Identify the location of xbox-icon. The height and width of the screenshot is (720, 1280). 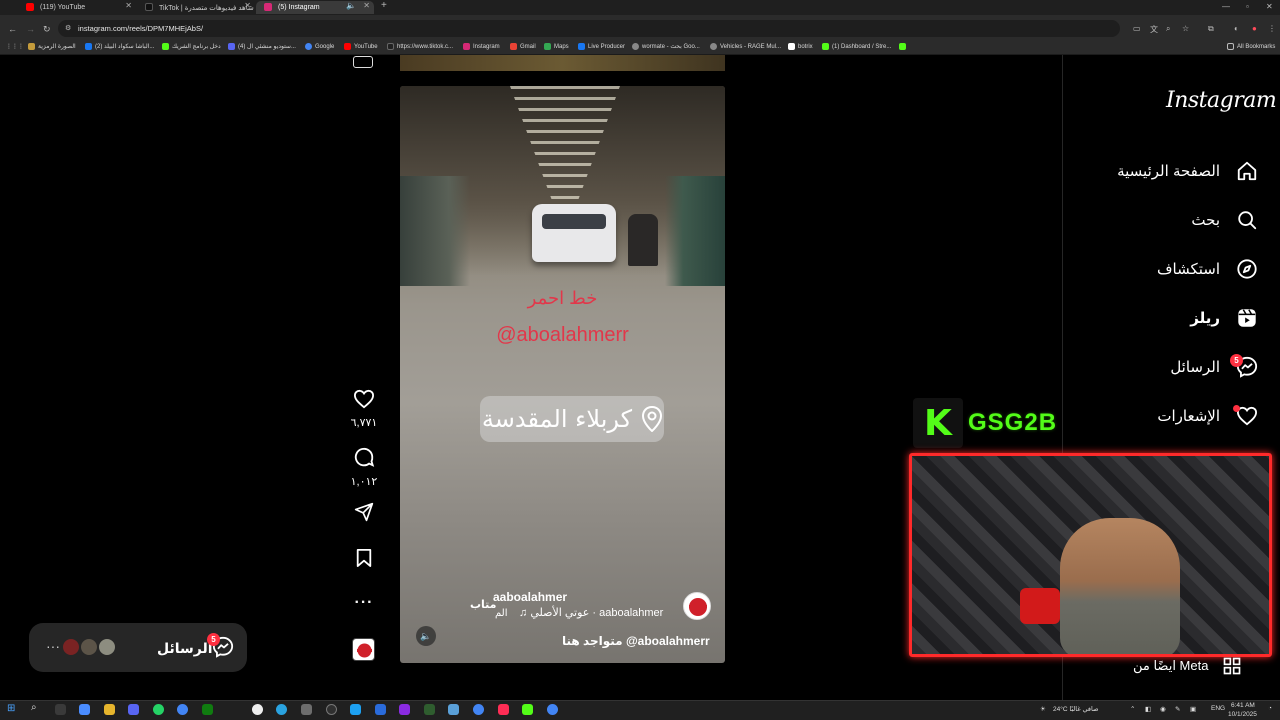
(207, 709).